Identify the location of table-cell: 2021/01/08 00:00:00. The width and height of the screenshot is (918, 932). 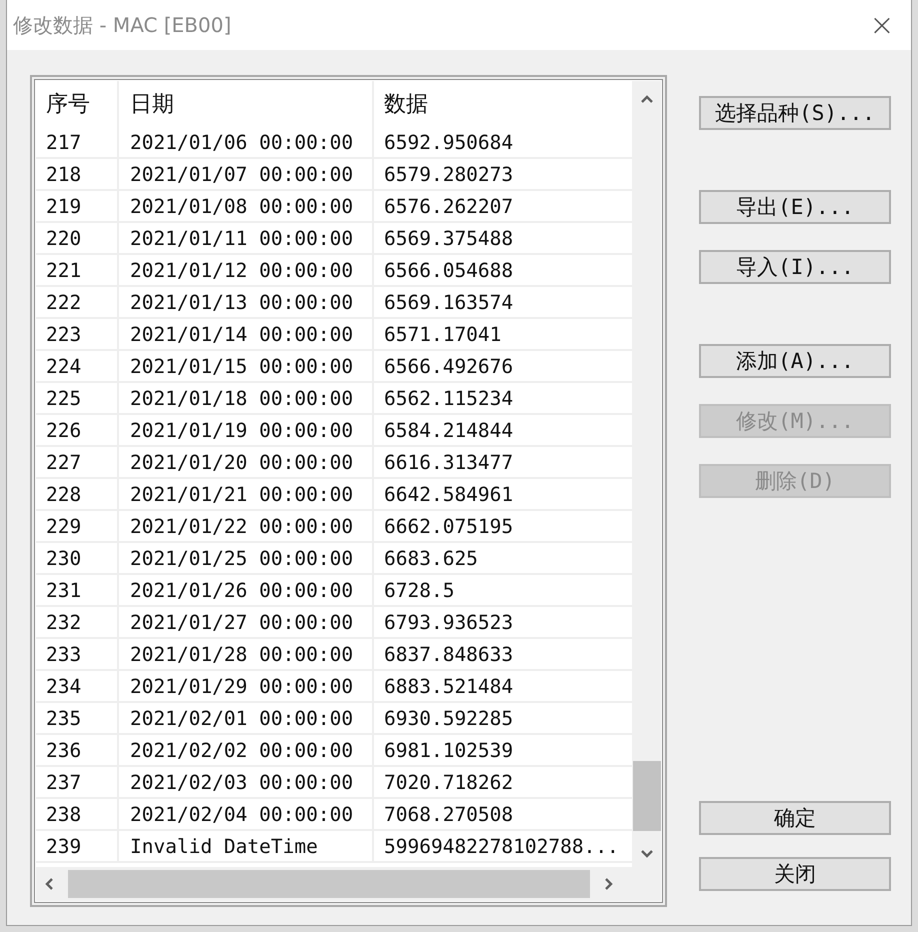
(246, 207).